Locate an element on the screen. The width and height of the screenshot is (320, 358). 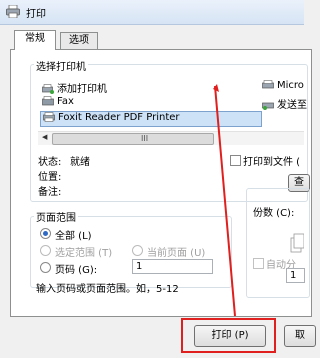
printer-label: Foxit Reader PDF Printer is located at coordinates (119, 117).